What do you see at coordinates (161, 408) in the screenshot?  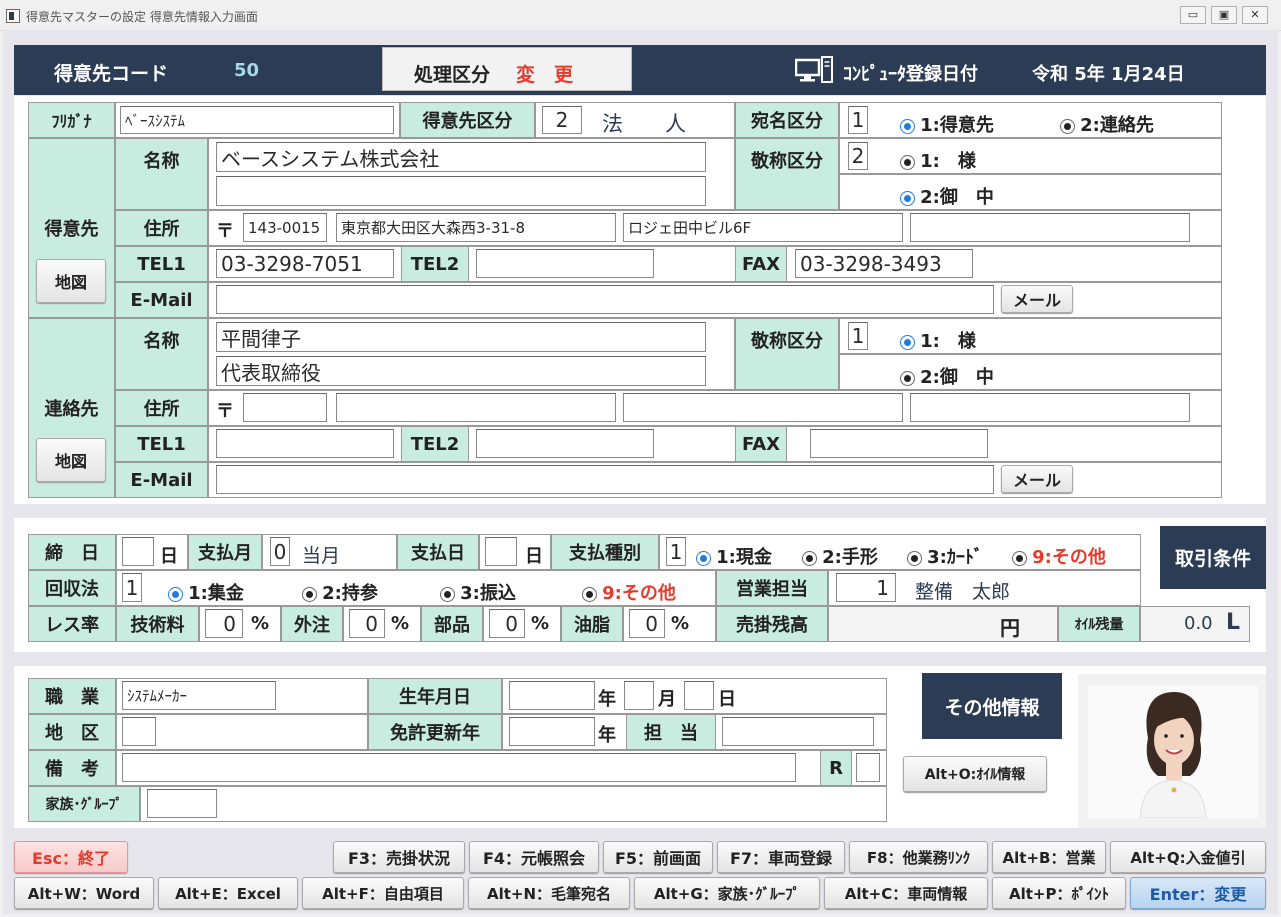 I see `contact-addr-label: 住所` at bounding box center [161, 408].